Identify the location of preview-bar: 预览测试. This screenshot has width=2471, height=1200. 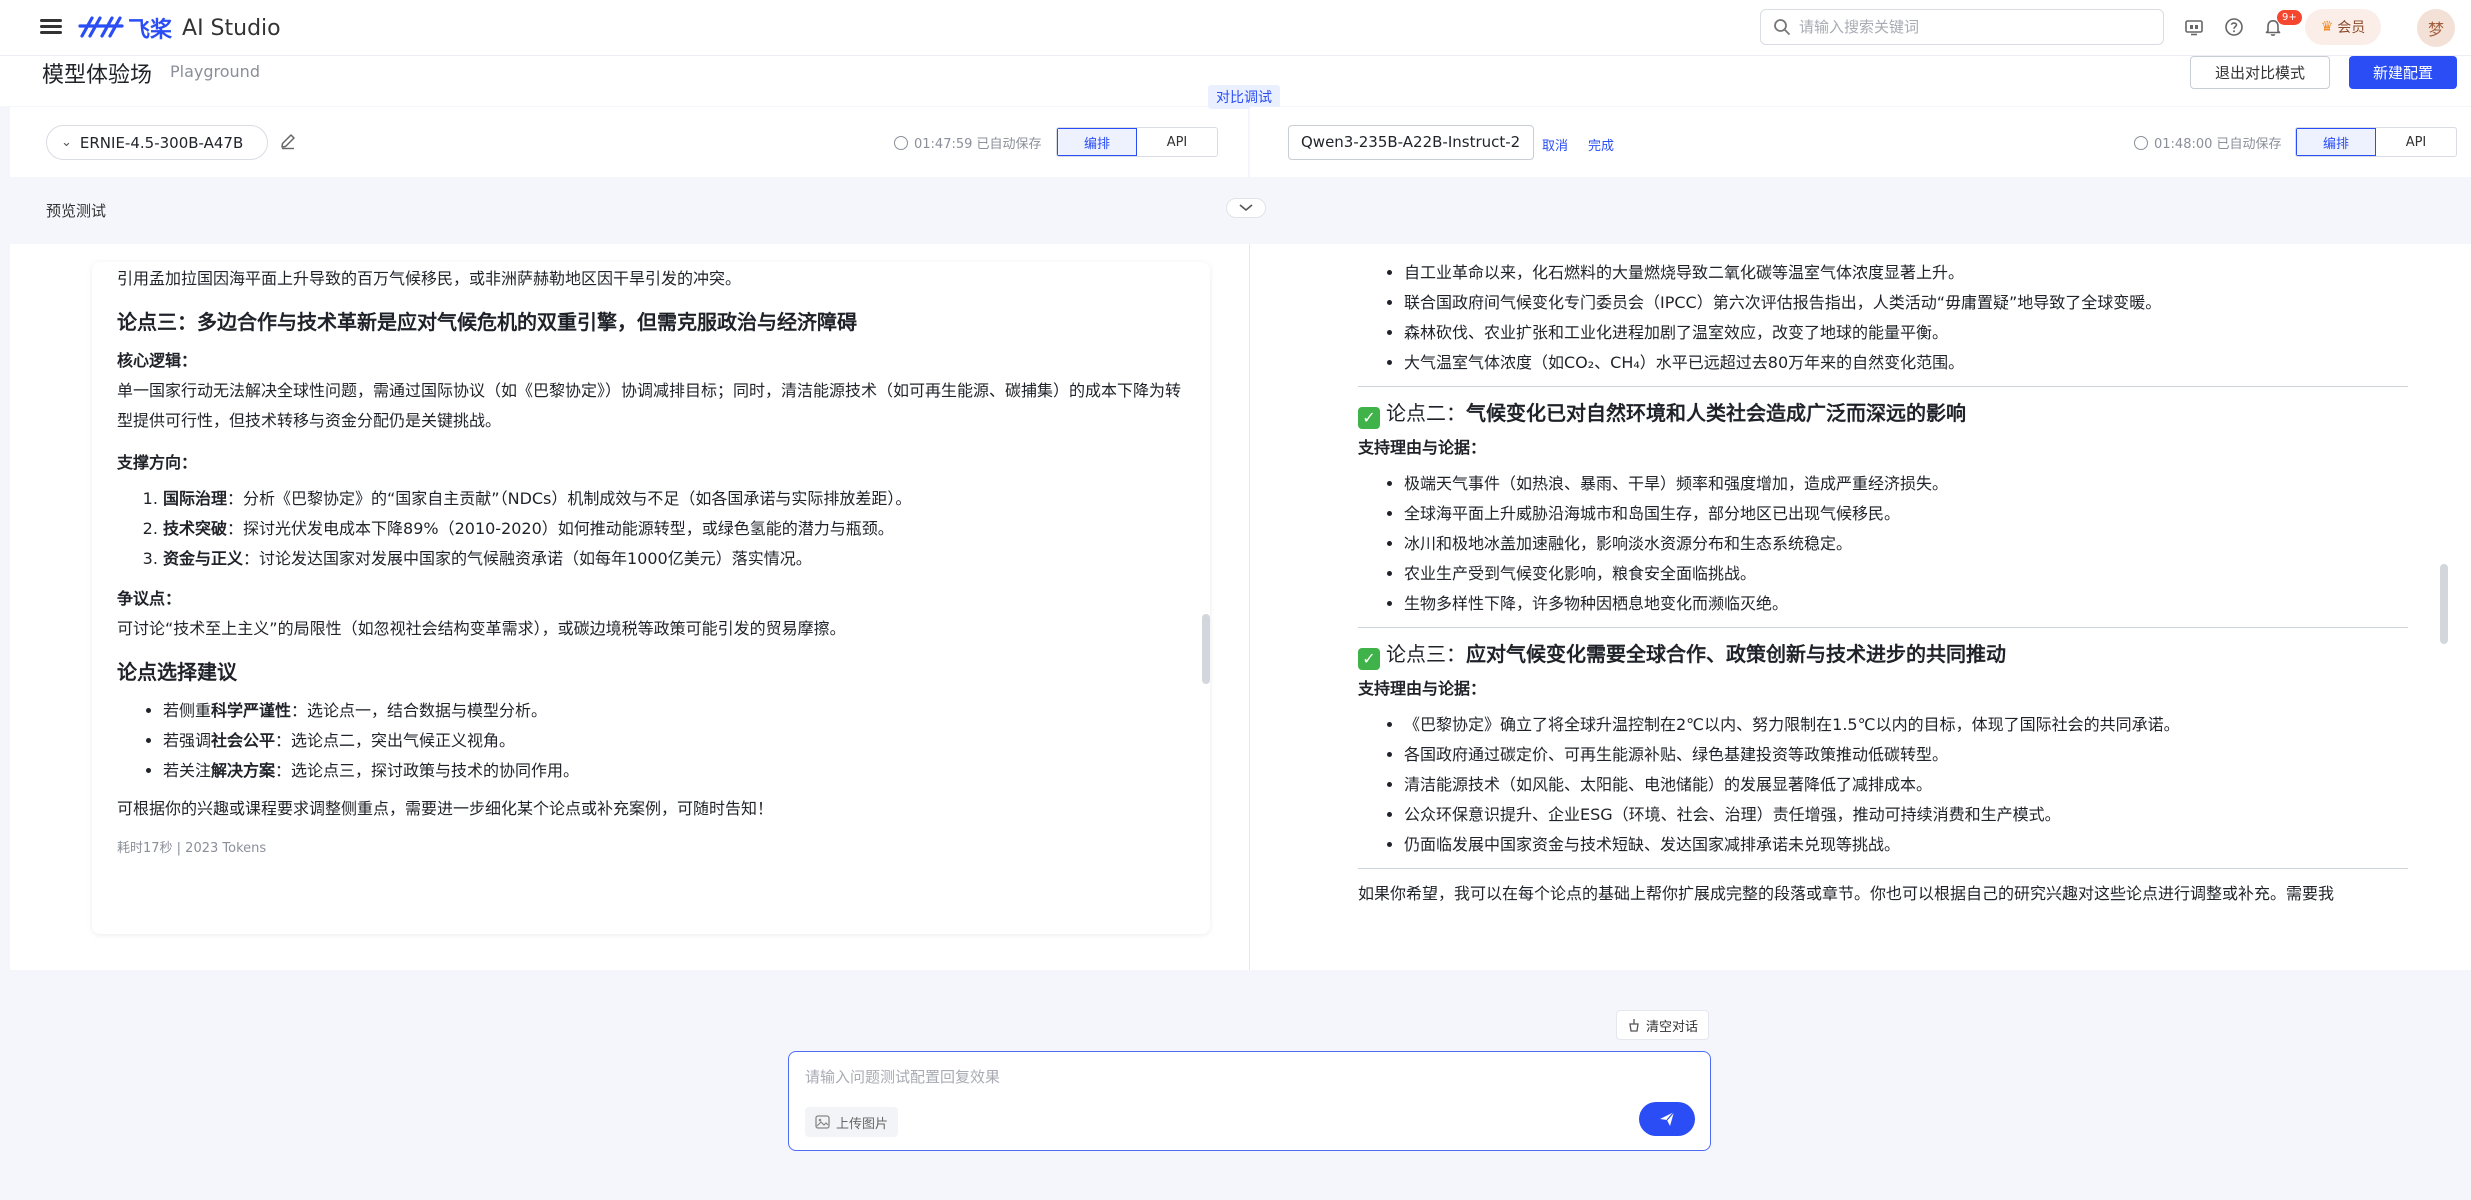
(1240, 212).